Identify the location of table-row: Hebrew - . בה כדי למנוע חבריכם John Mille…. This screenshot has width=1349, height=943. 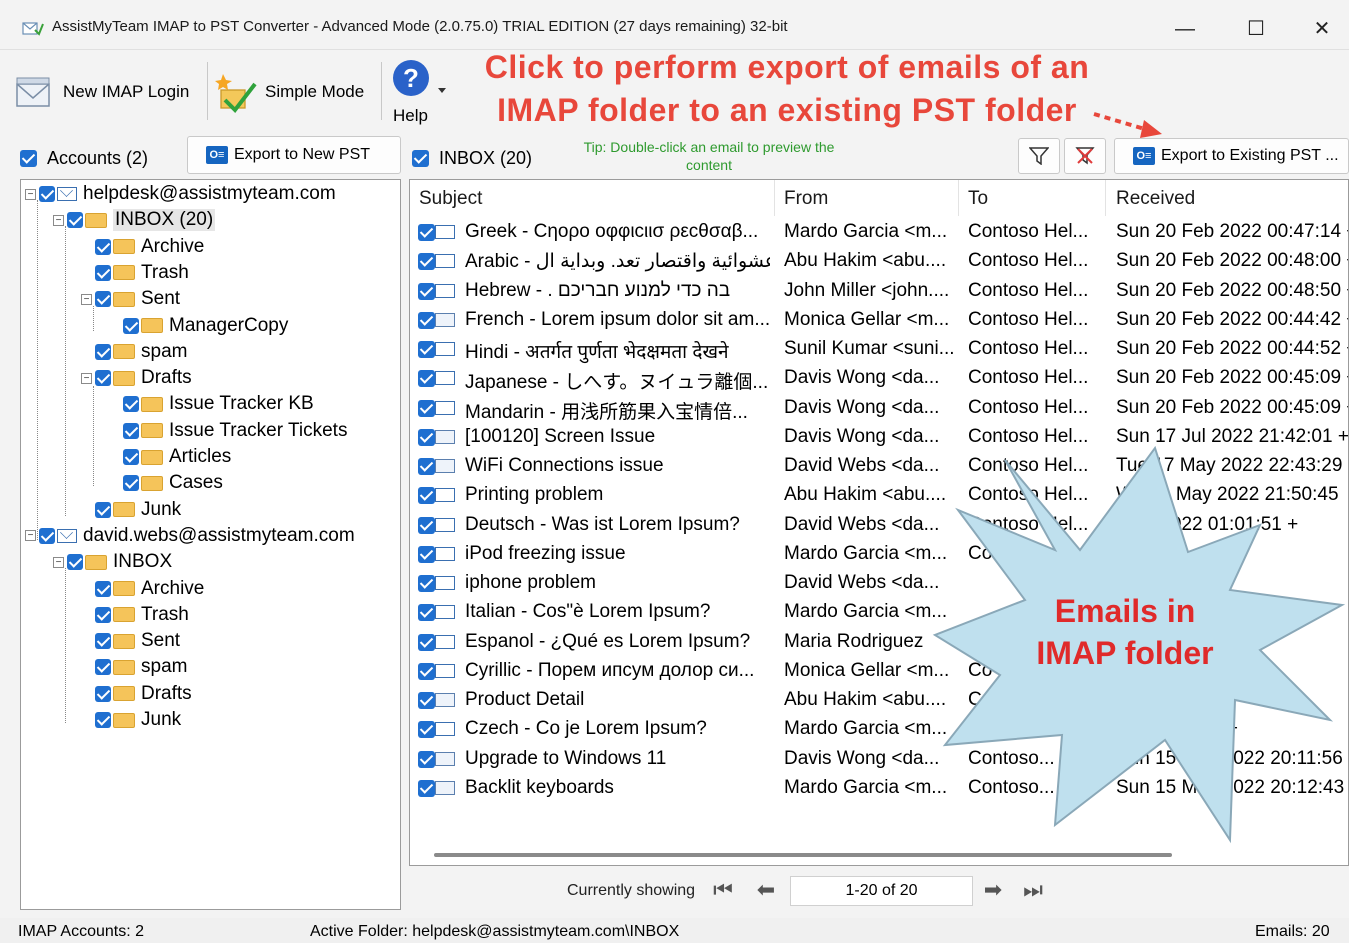
(879, 291).